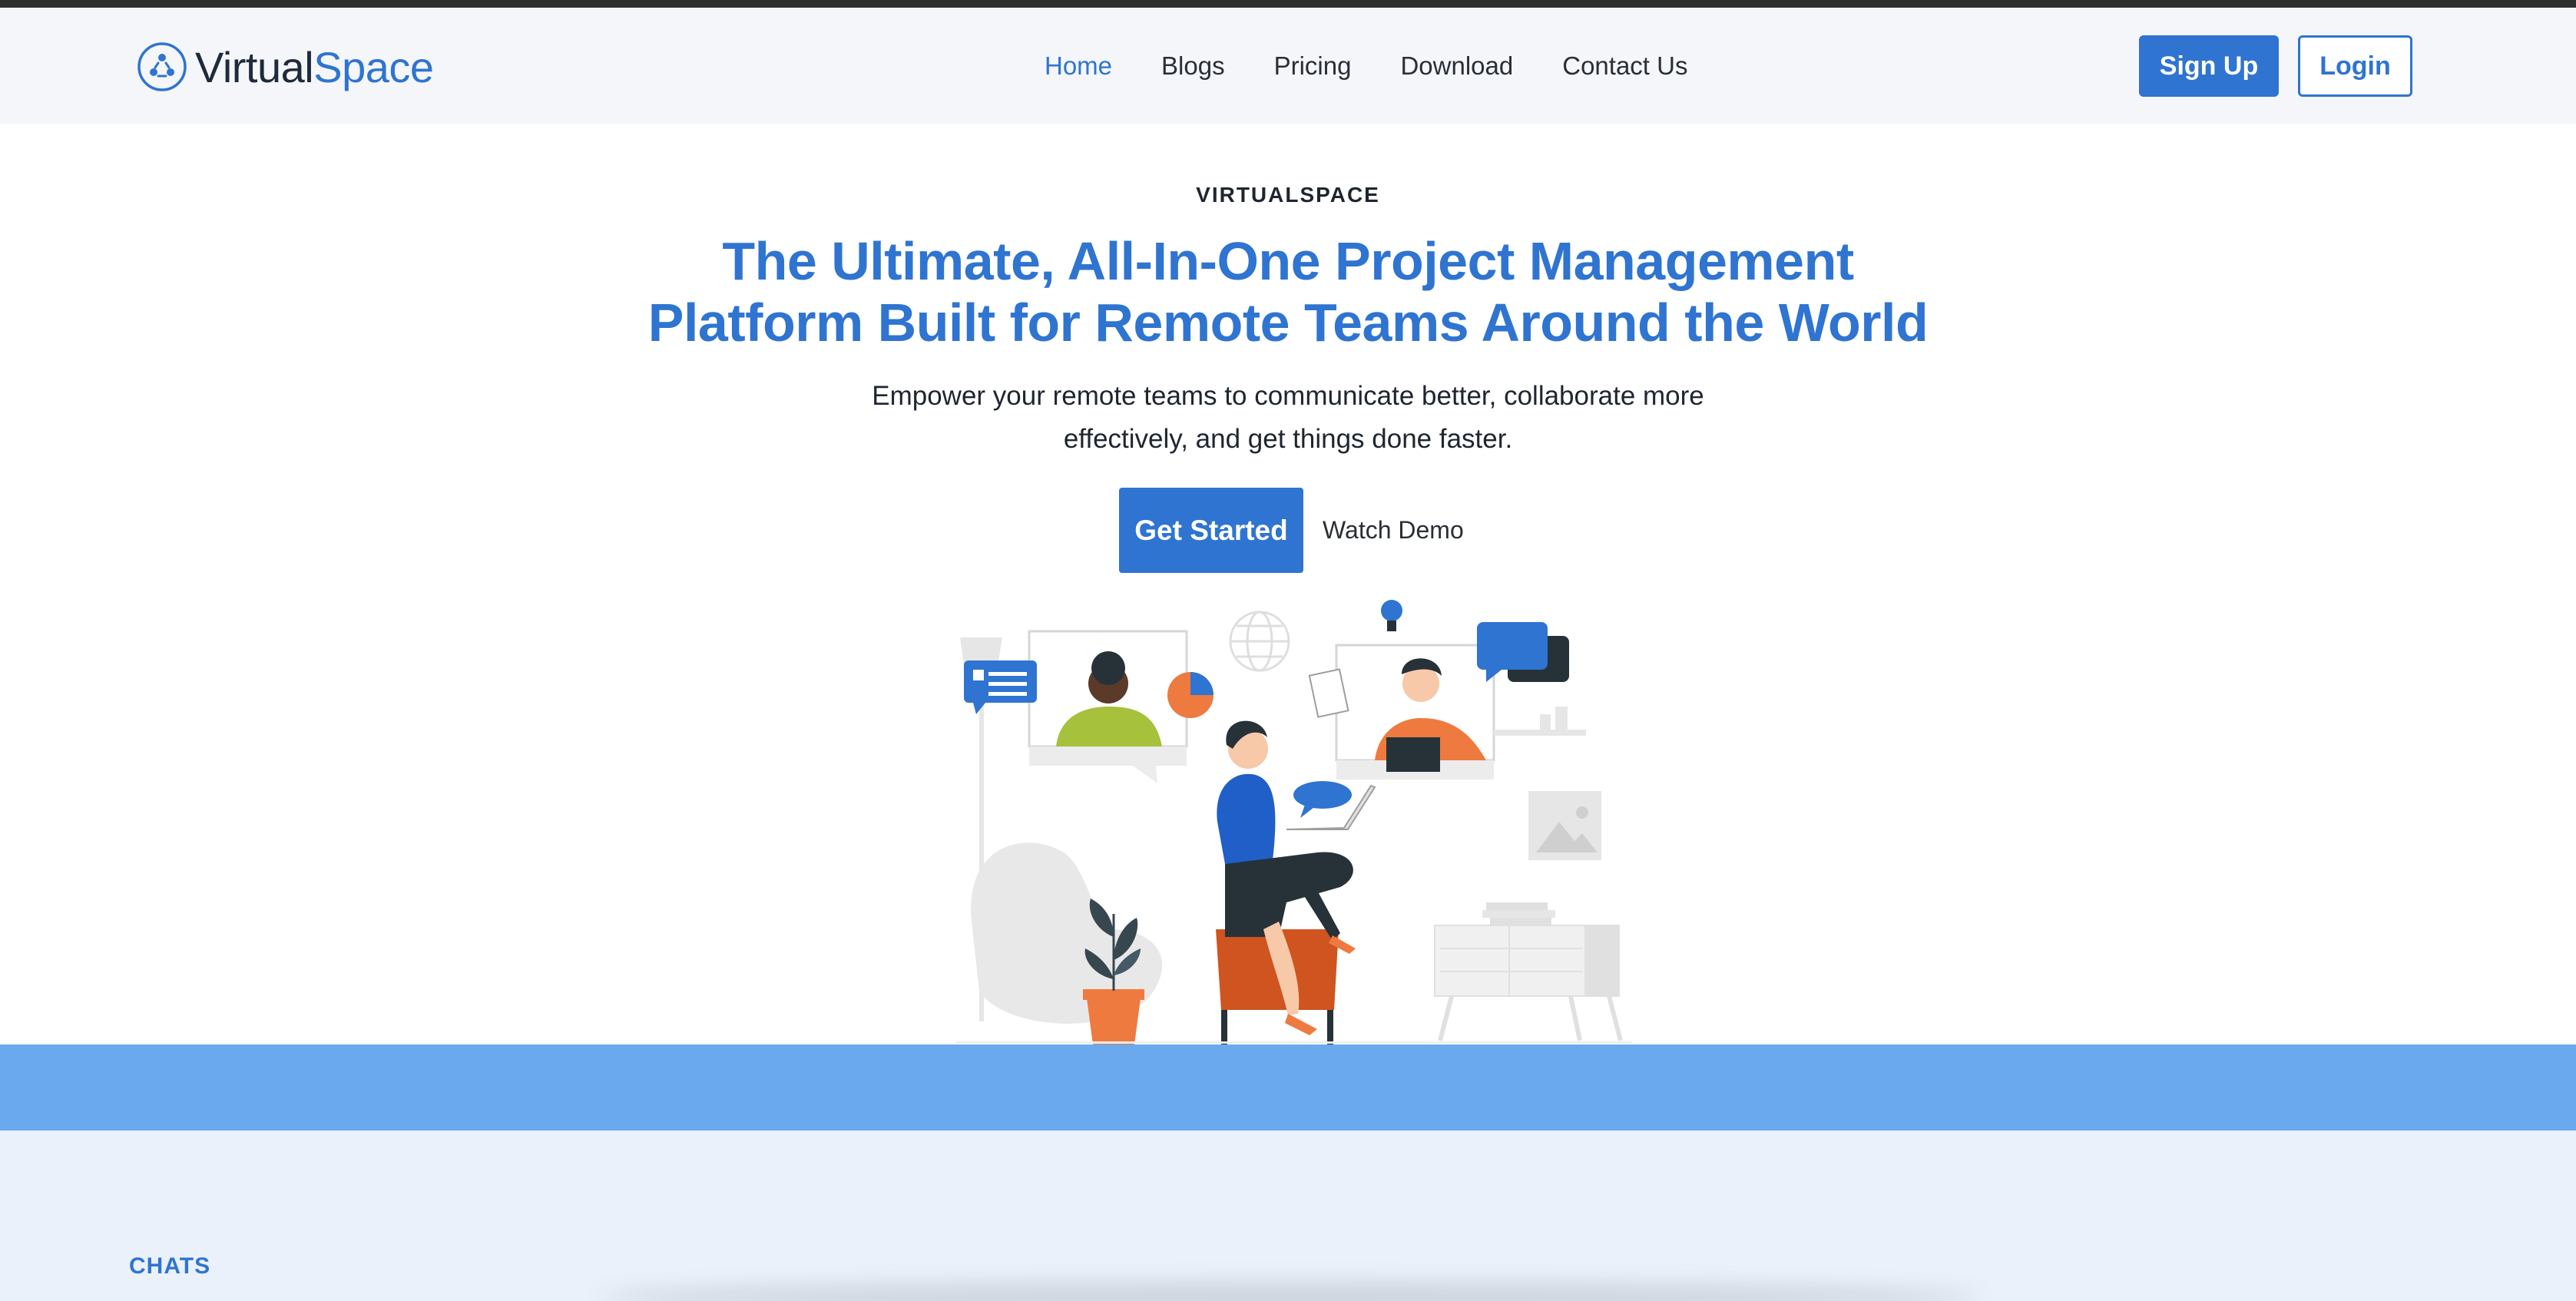 The width and height of the screenshot is (2576, 1301). I want to click on shelf-shape, so click(1540, 721).